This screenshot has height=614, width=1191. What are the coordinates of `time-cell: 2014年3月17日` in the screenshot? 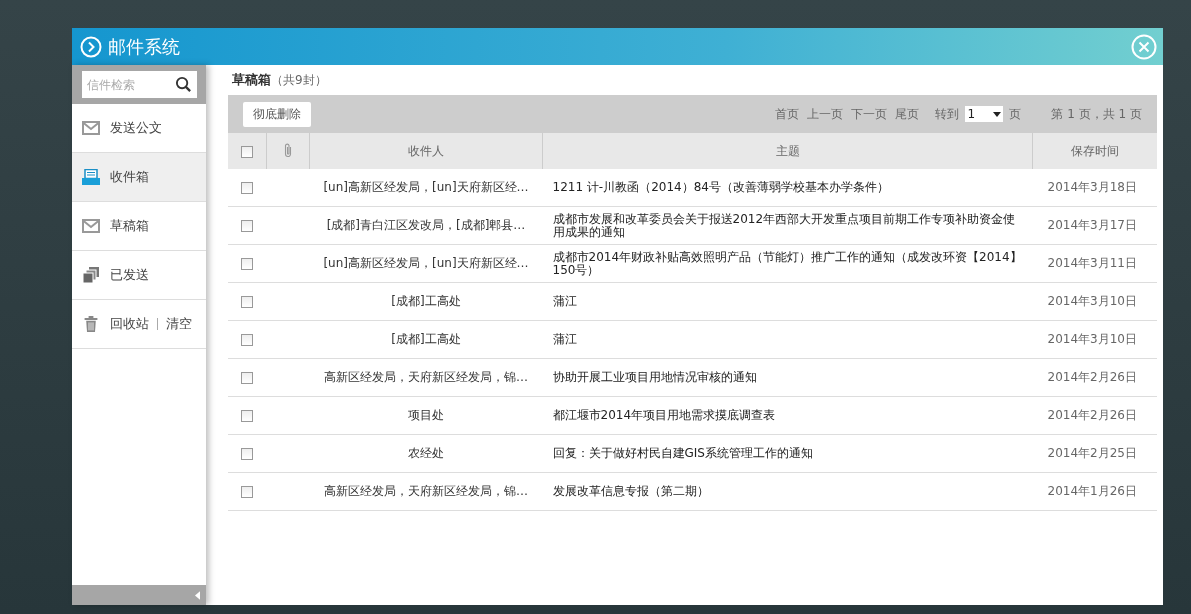 It's located at (1094, 225).